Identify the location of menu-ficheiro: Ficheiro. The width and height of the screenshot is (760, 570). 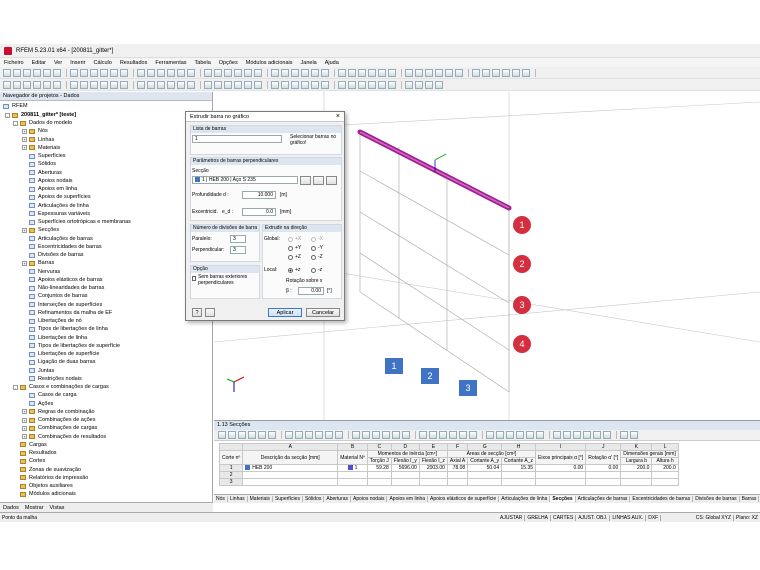
(14, 63).